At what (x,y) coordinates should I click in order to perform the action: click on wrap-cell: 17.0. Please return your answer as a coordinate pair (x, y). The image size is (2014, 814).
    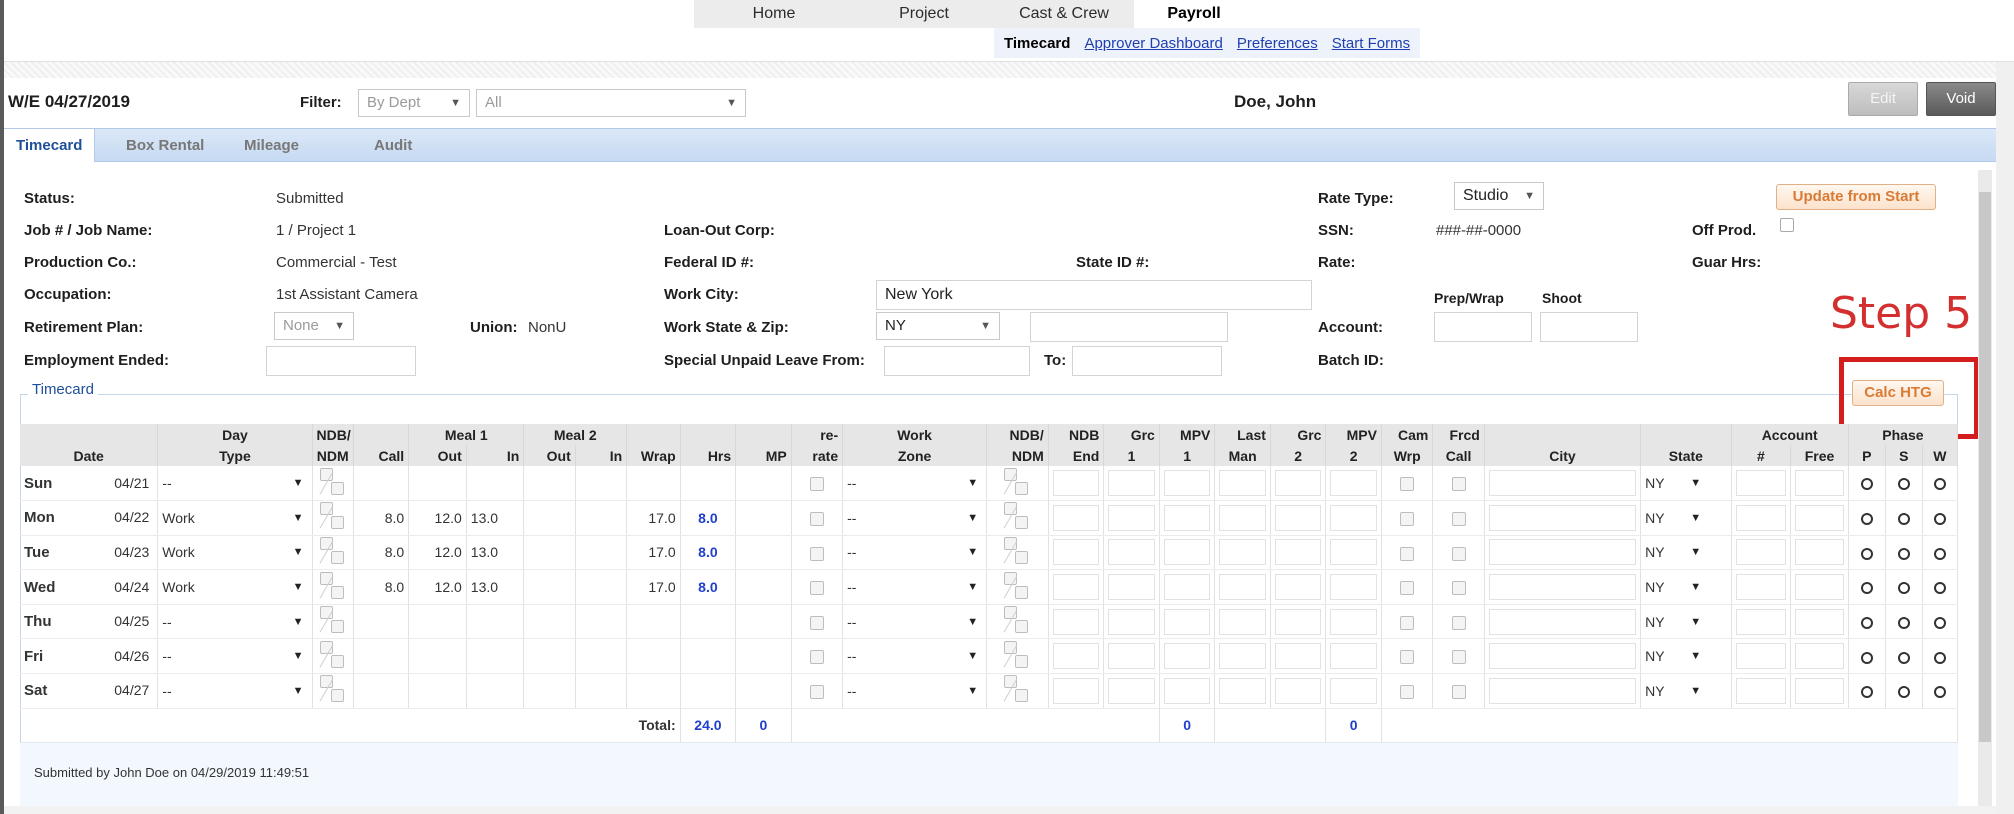
    Looking at the image, I should click on (653, 587).